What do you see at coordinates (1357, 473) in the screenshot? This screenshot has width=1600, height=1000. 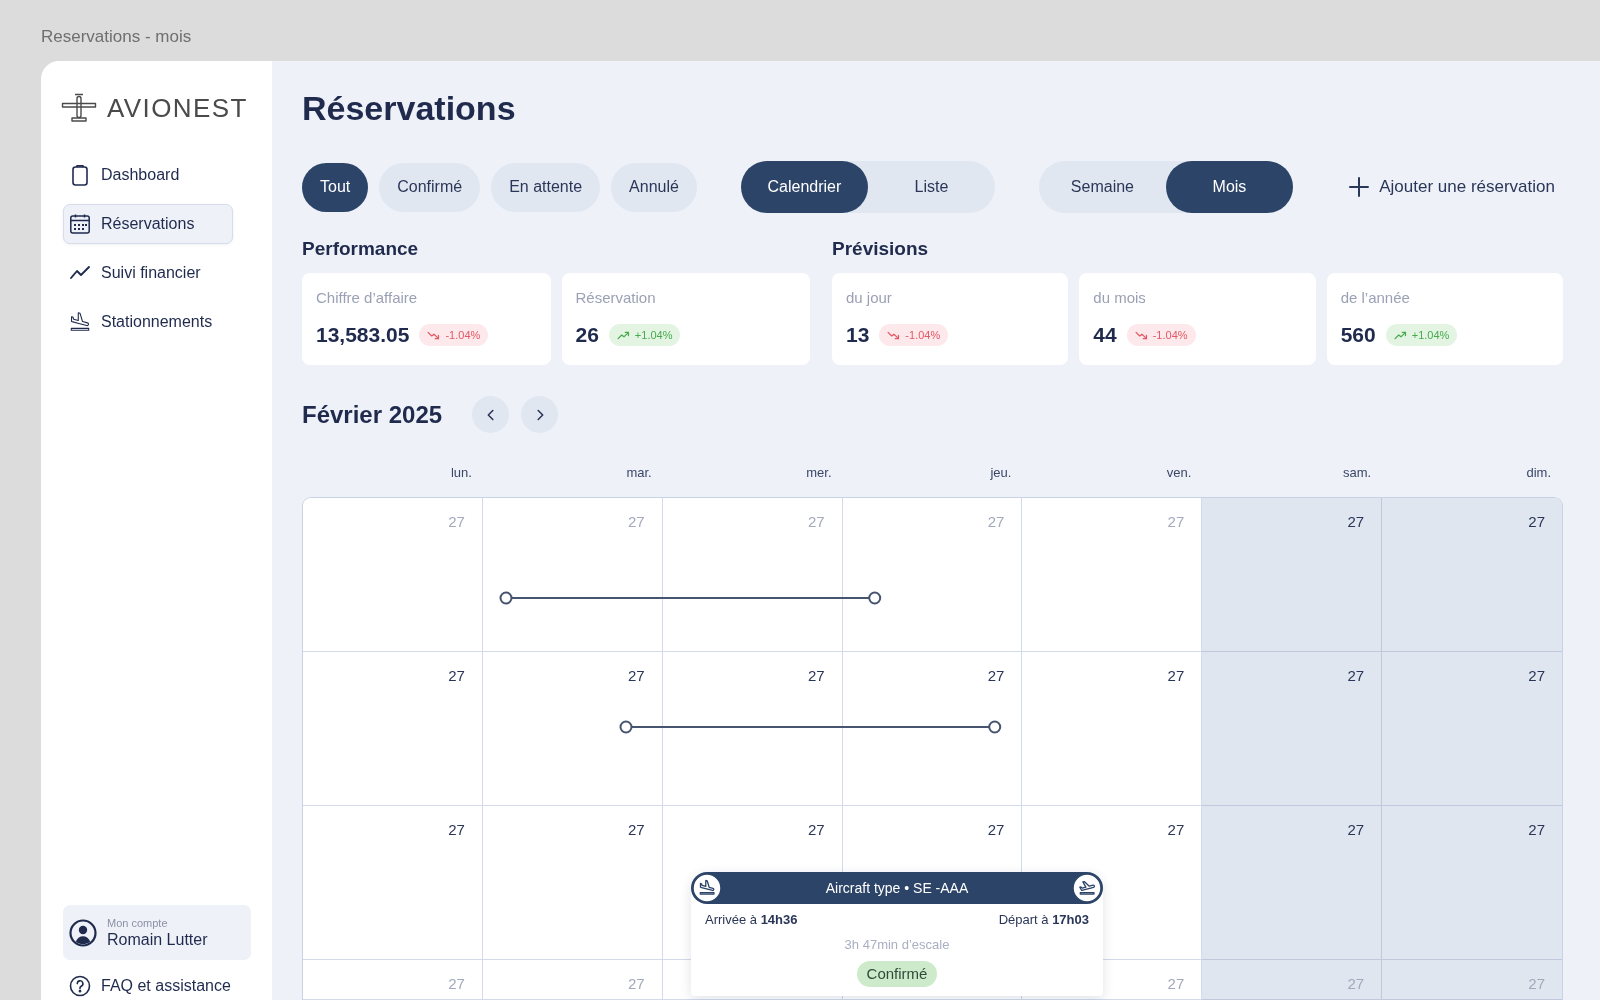 I see `weekday-label: sam.` at bounding box center [1357, 473].